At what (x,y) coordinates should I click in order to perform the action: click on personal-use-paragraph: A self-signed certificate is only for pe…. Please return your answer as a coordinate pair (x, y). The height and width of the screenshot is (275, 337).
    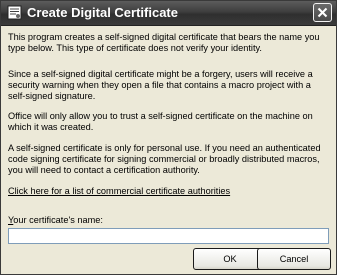
    Looking at the image, I should click on (164, 159).